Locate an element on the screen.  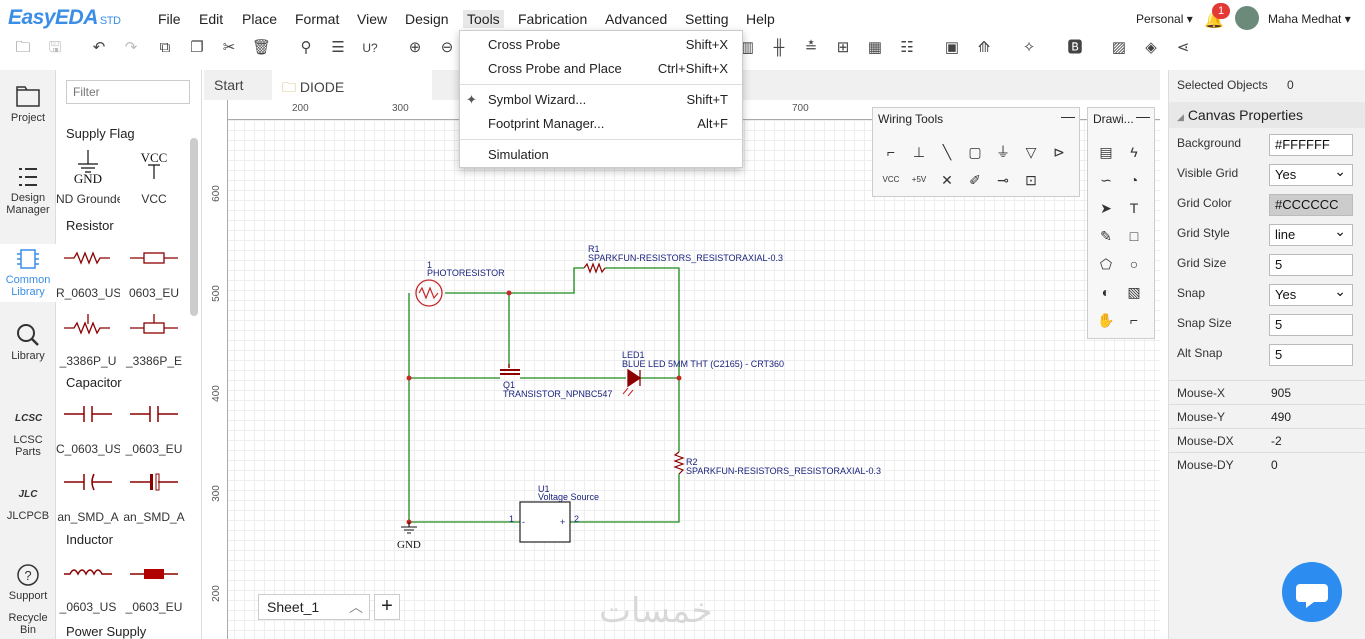
part-vcc: VCC VCC is located at coordinates (154, 179).